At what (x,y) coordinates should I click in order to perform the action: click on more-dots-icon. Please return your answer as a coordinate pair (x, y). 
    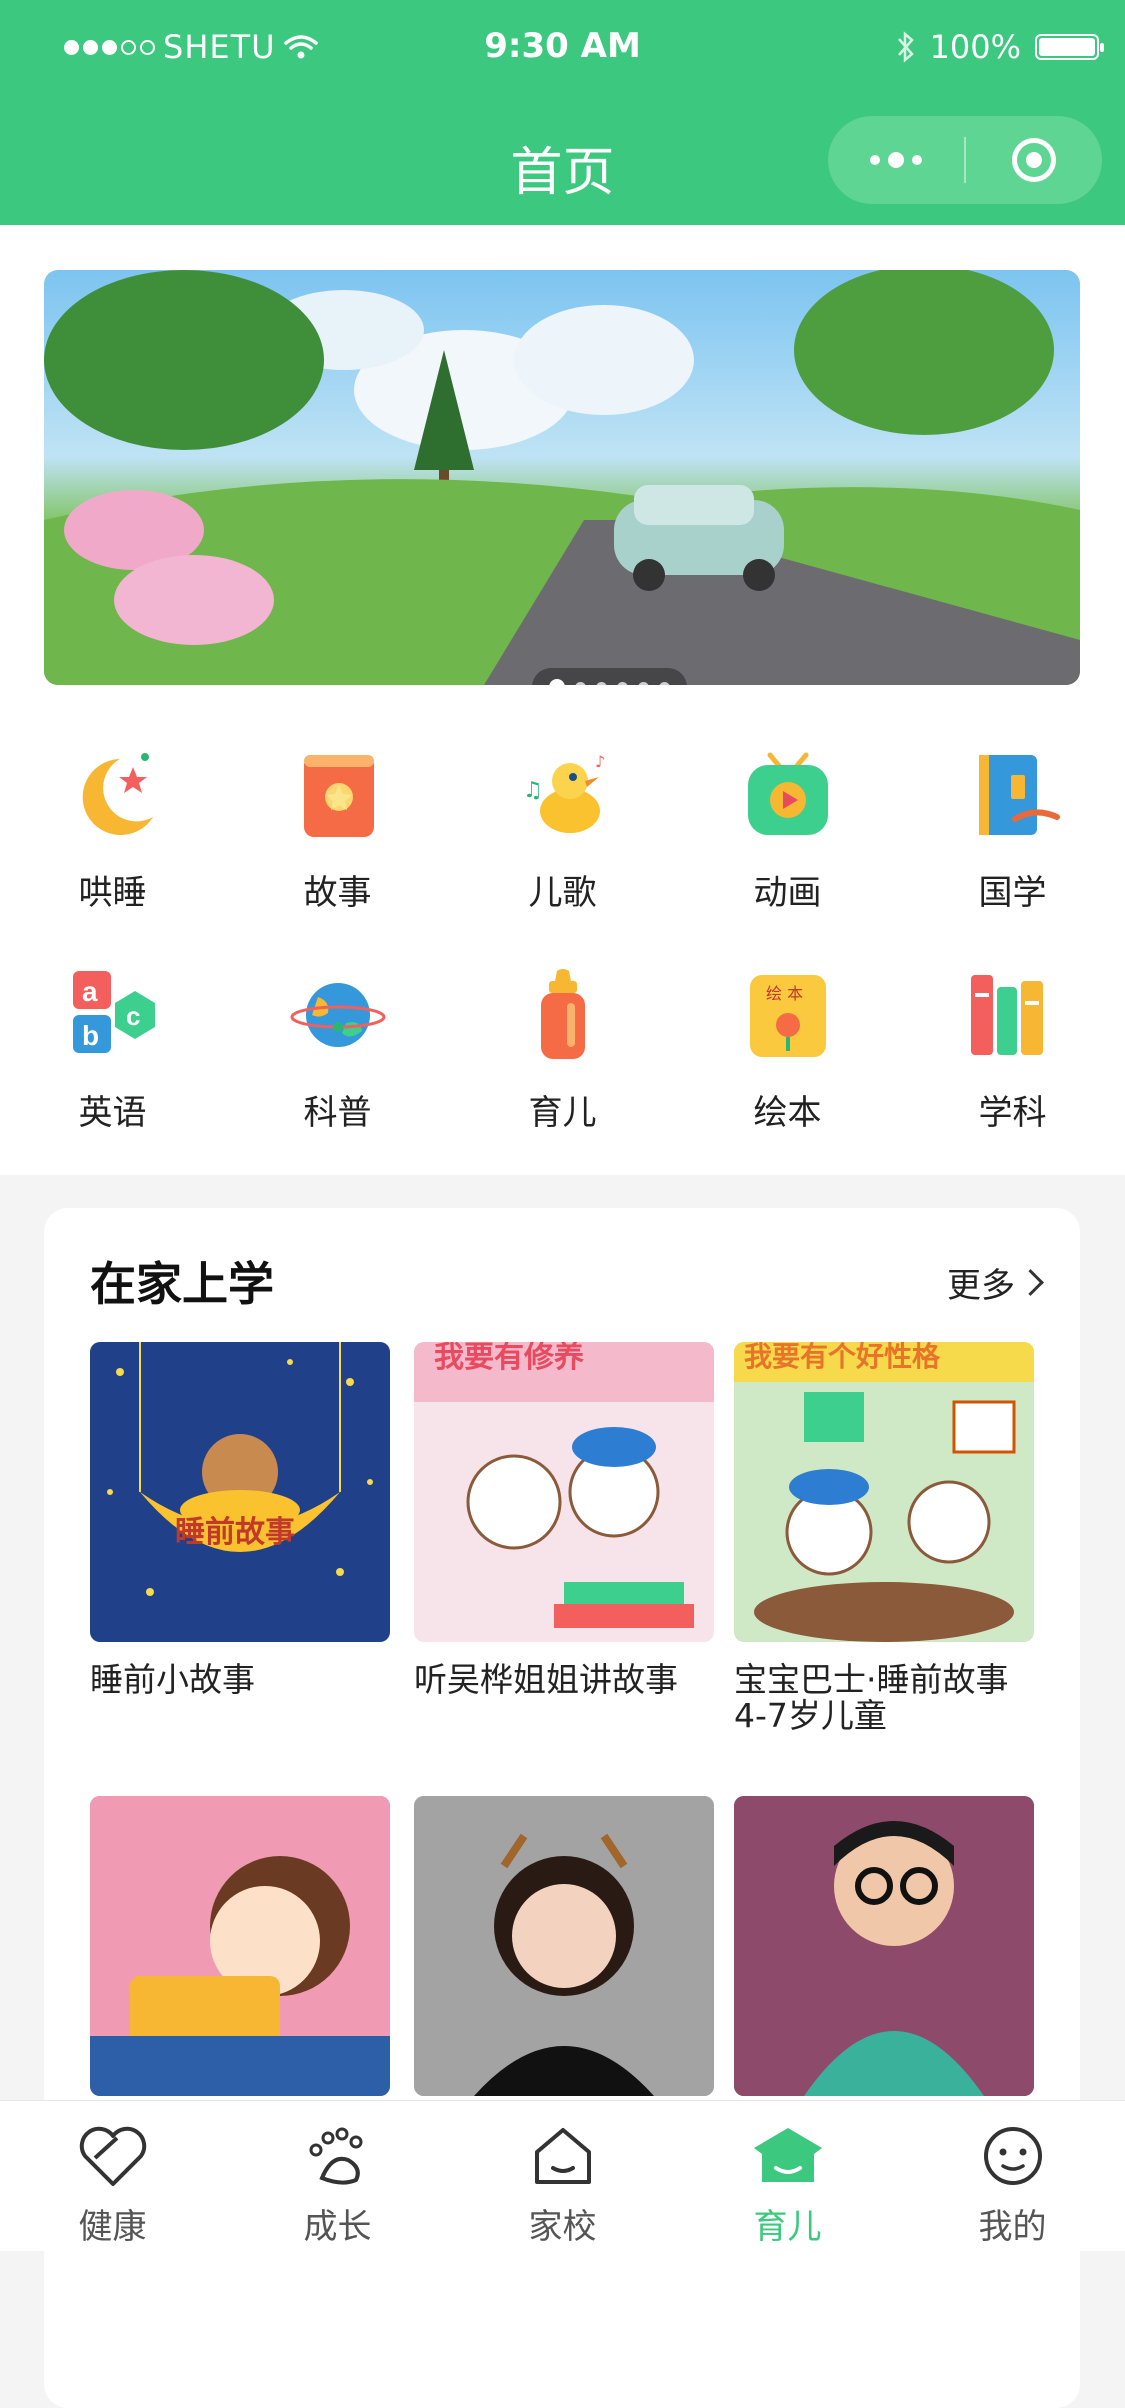
    Looking at the image, I should click on (896, 160).